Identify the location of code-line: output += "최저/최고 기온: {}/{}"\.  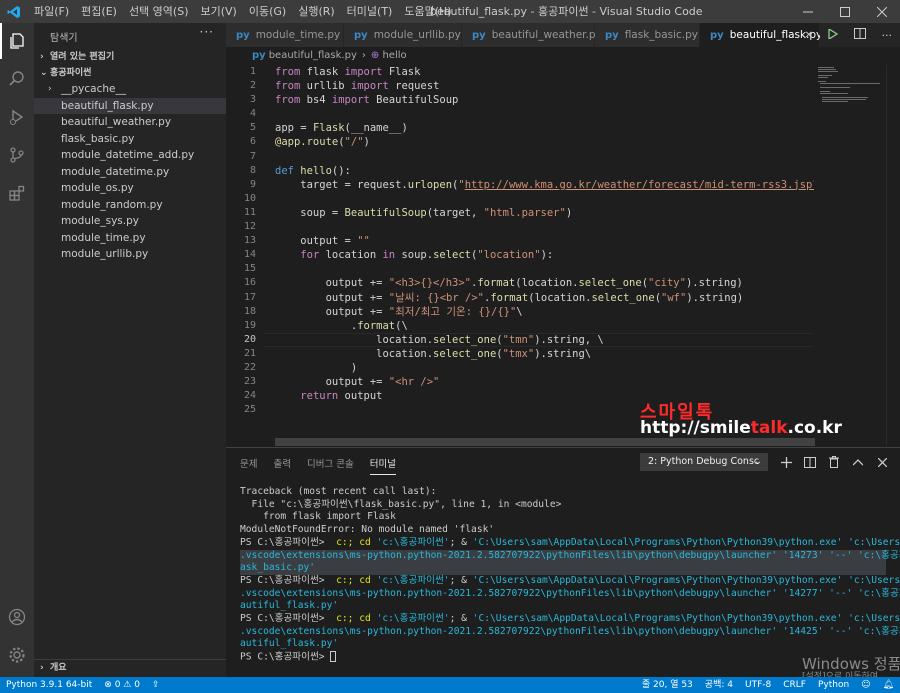
(544, 312).